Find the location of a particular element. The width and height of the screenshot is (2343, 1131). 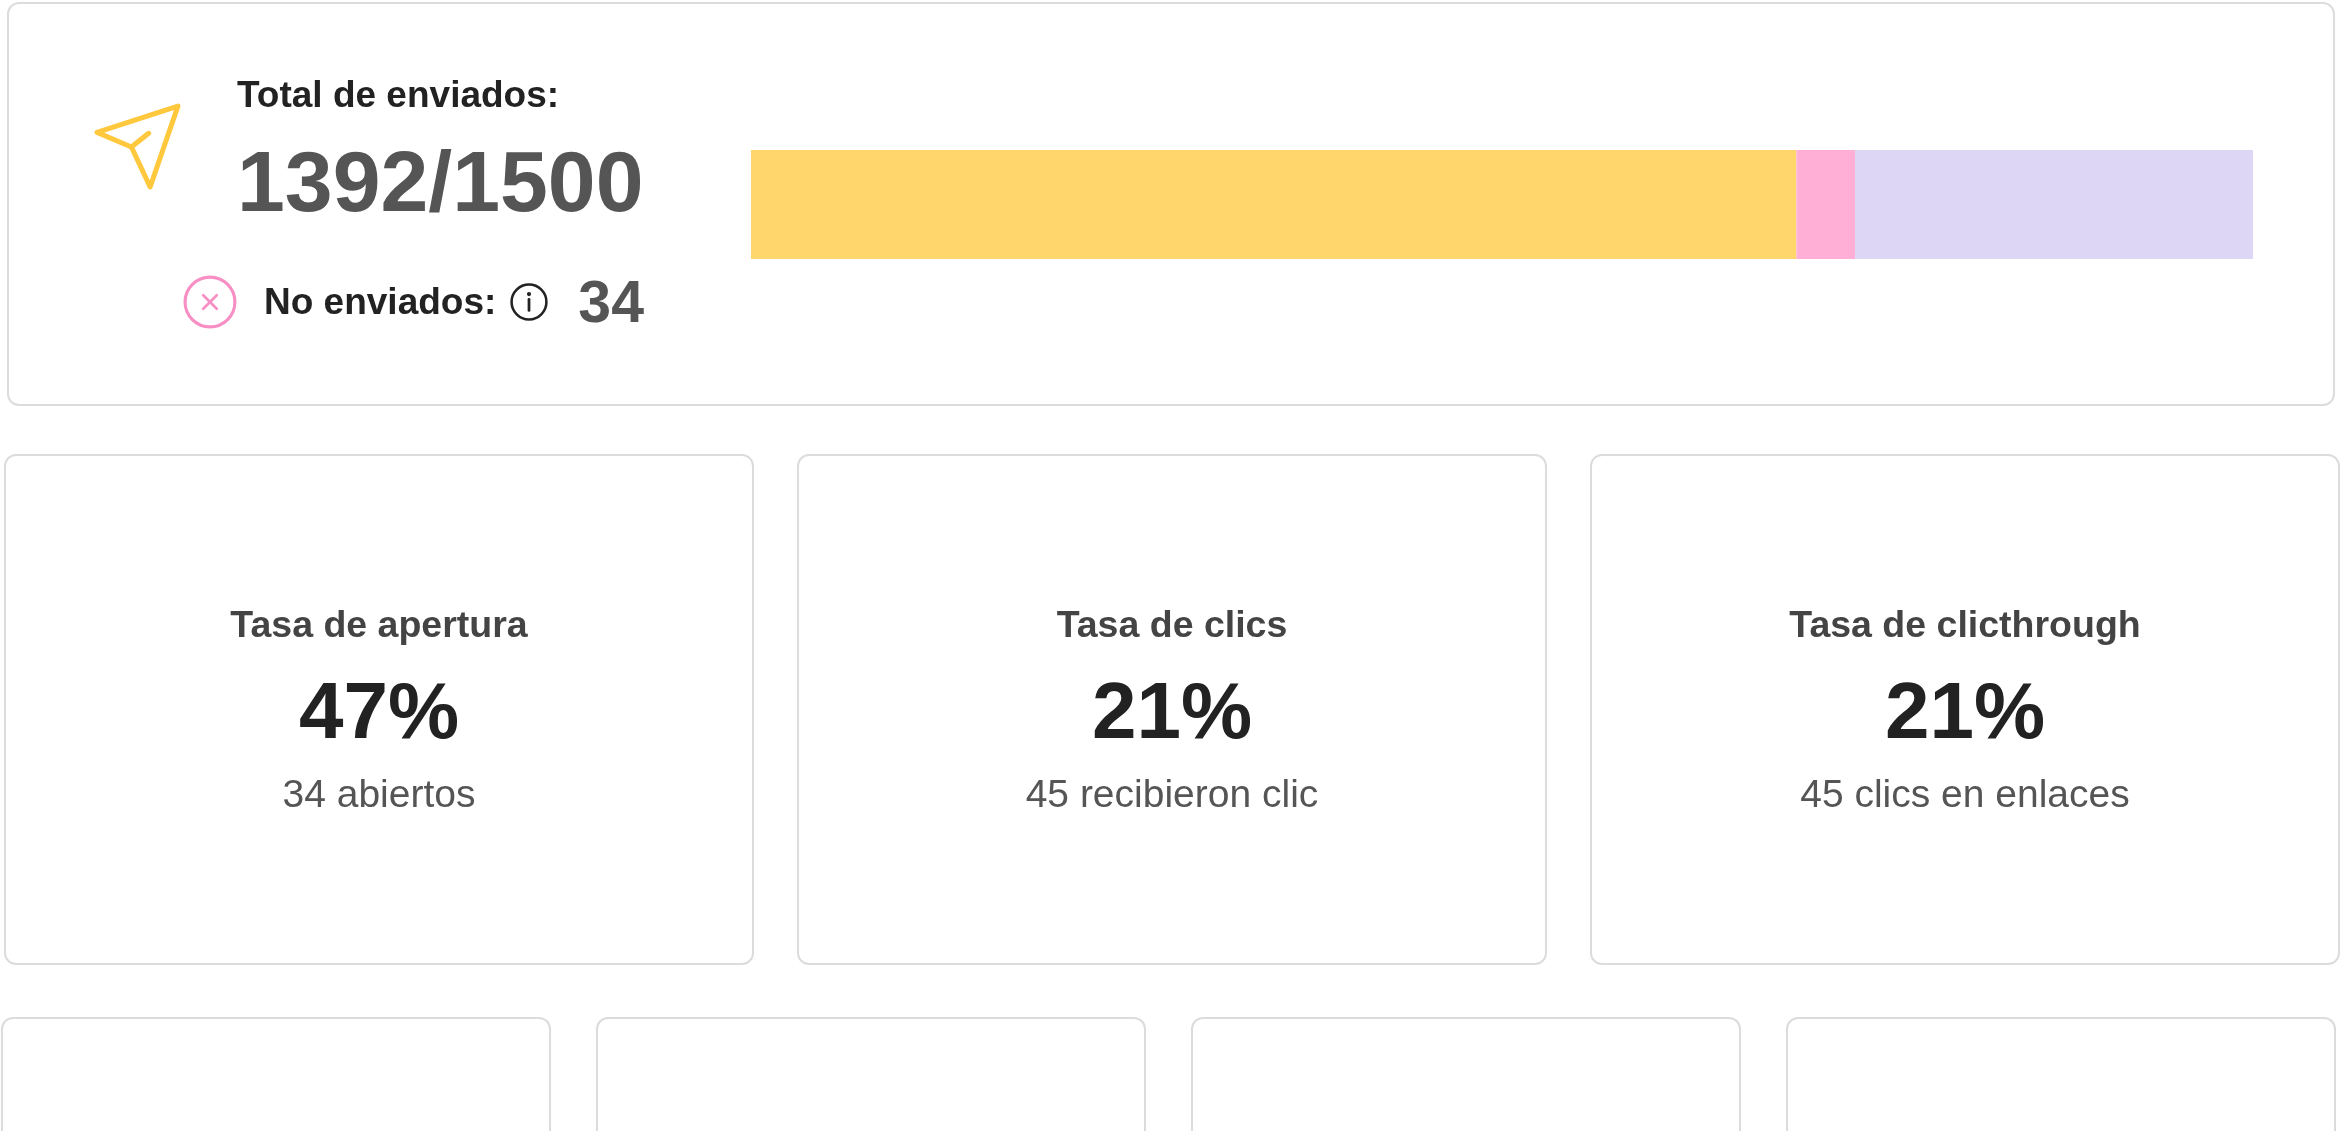

metric-detail: 45 clics en enlaces is located at coordinates (1965, 793).